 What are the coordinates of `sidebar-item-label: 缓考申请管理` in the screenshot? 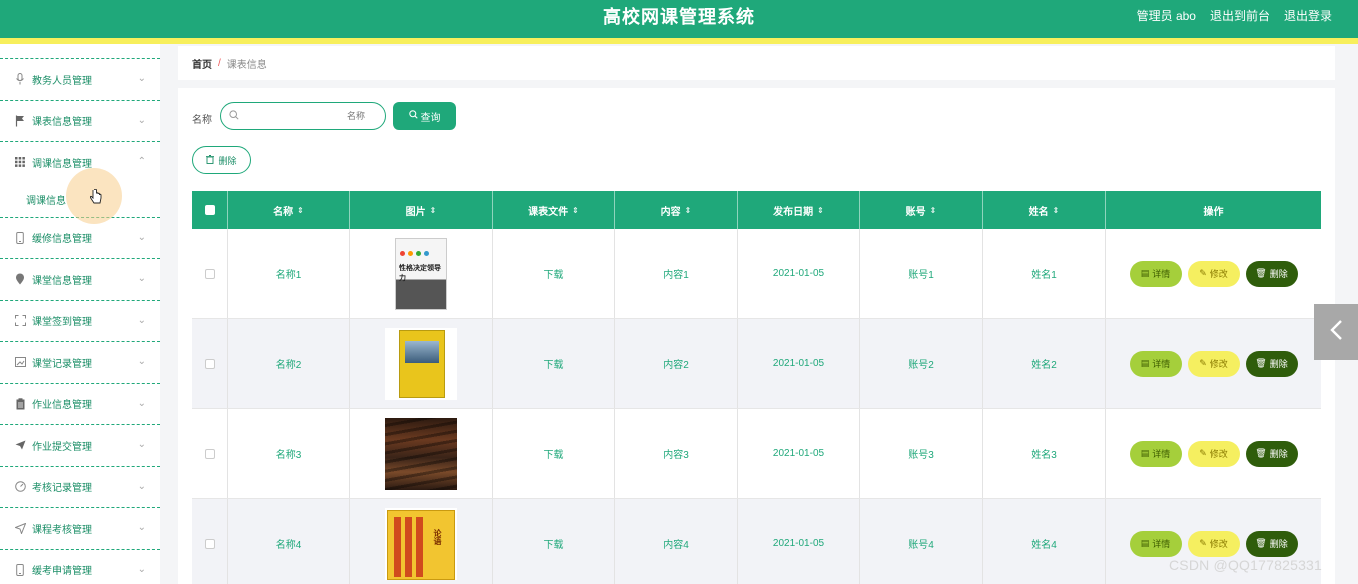 It's located at (62, 572).